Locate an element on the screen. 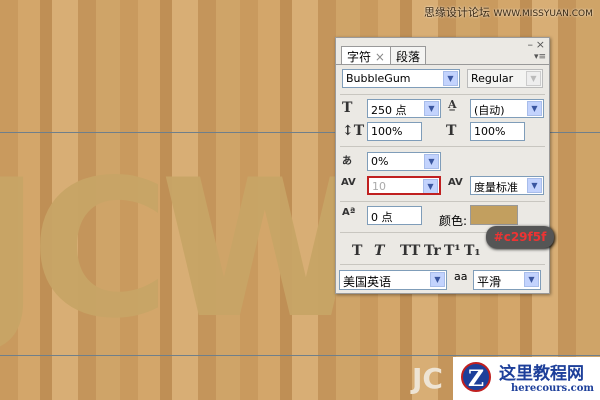  vertical-scale-icon: ↕T is located at coordinates (353, 131).